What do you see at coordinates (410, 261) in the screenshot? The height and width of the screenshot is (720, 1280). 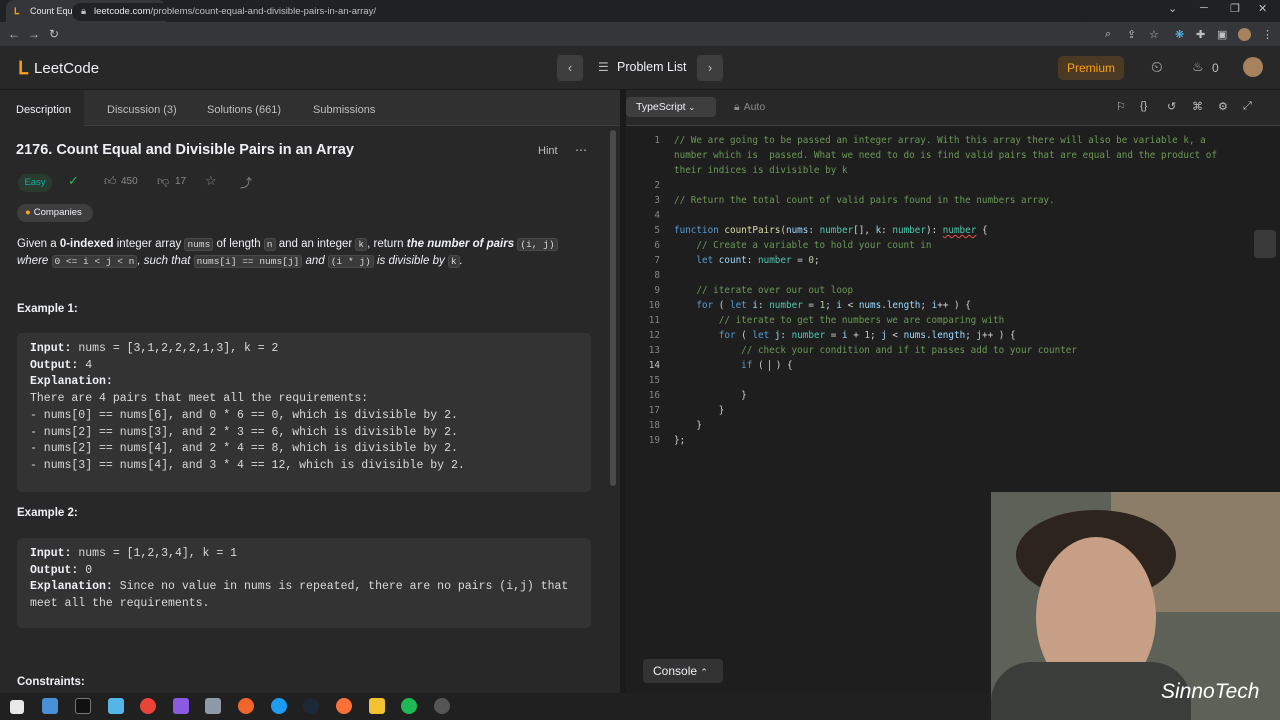 I see `desc-italic: is divisible by` at bounding box center [410, 261].